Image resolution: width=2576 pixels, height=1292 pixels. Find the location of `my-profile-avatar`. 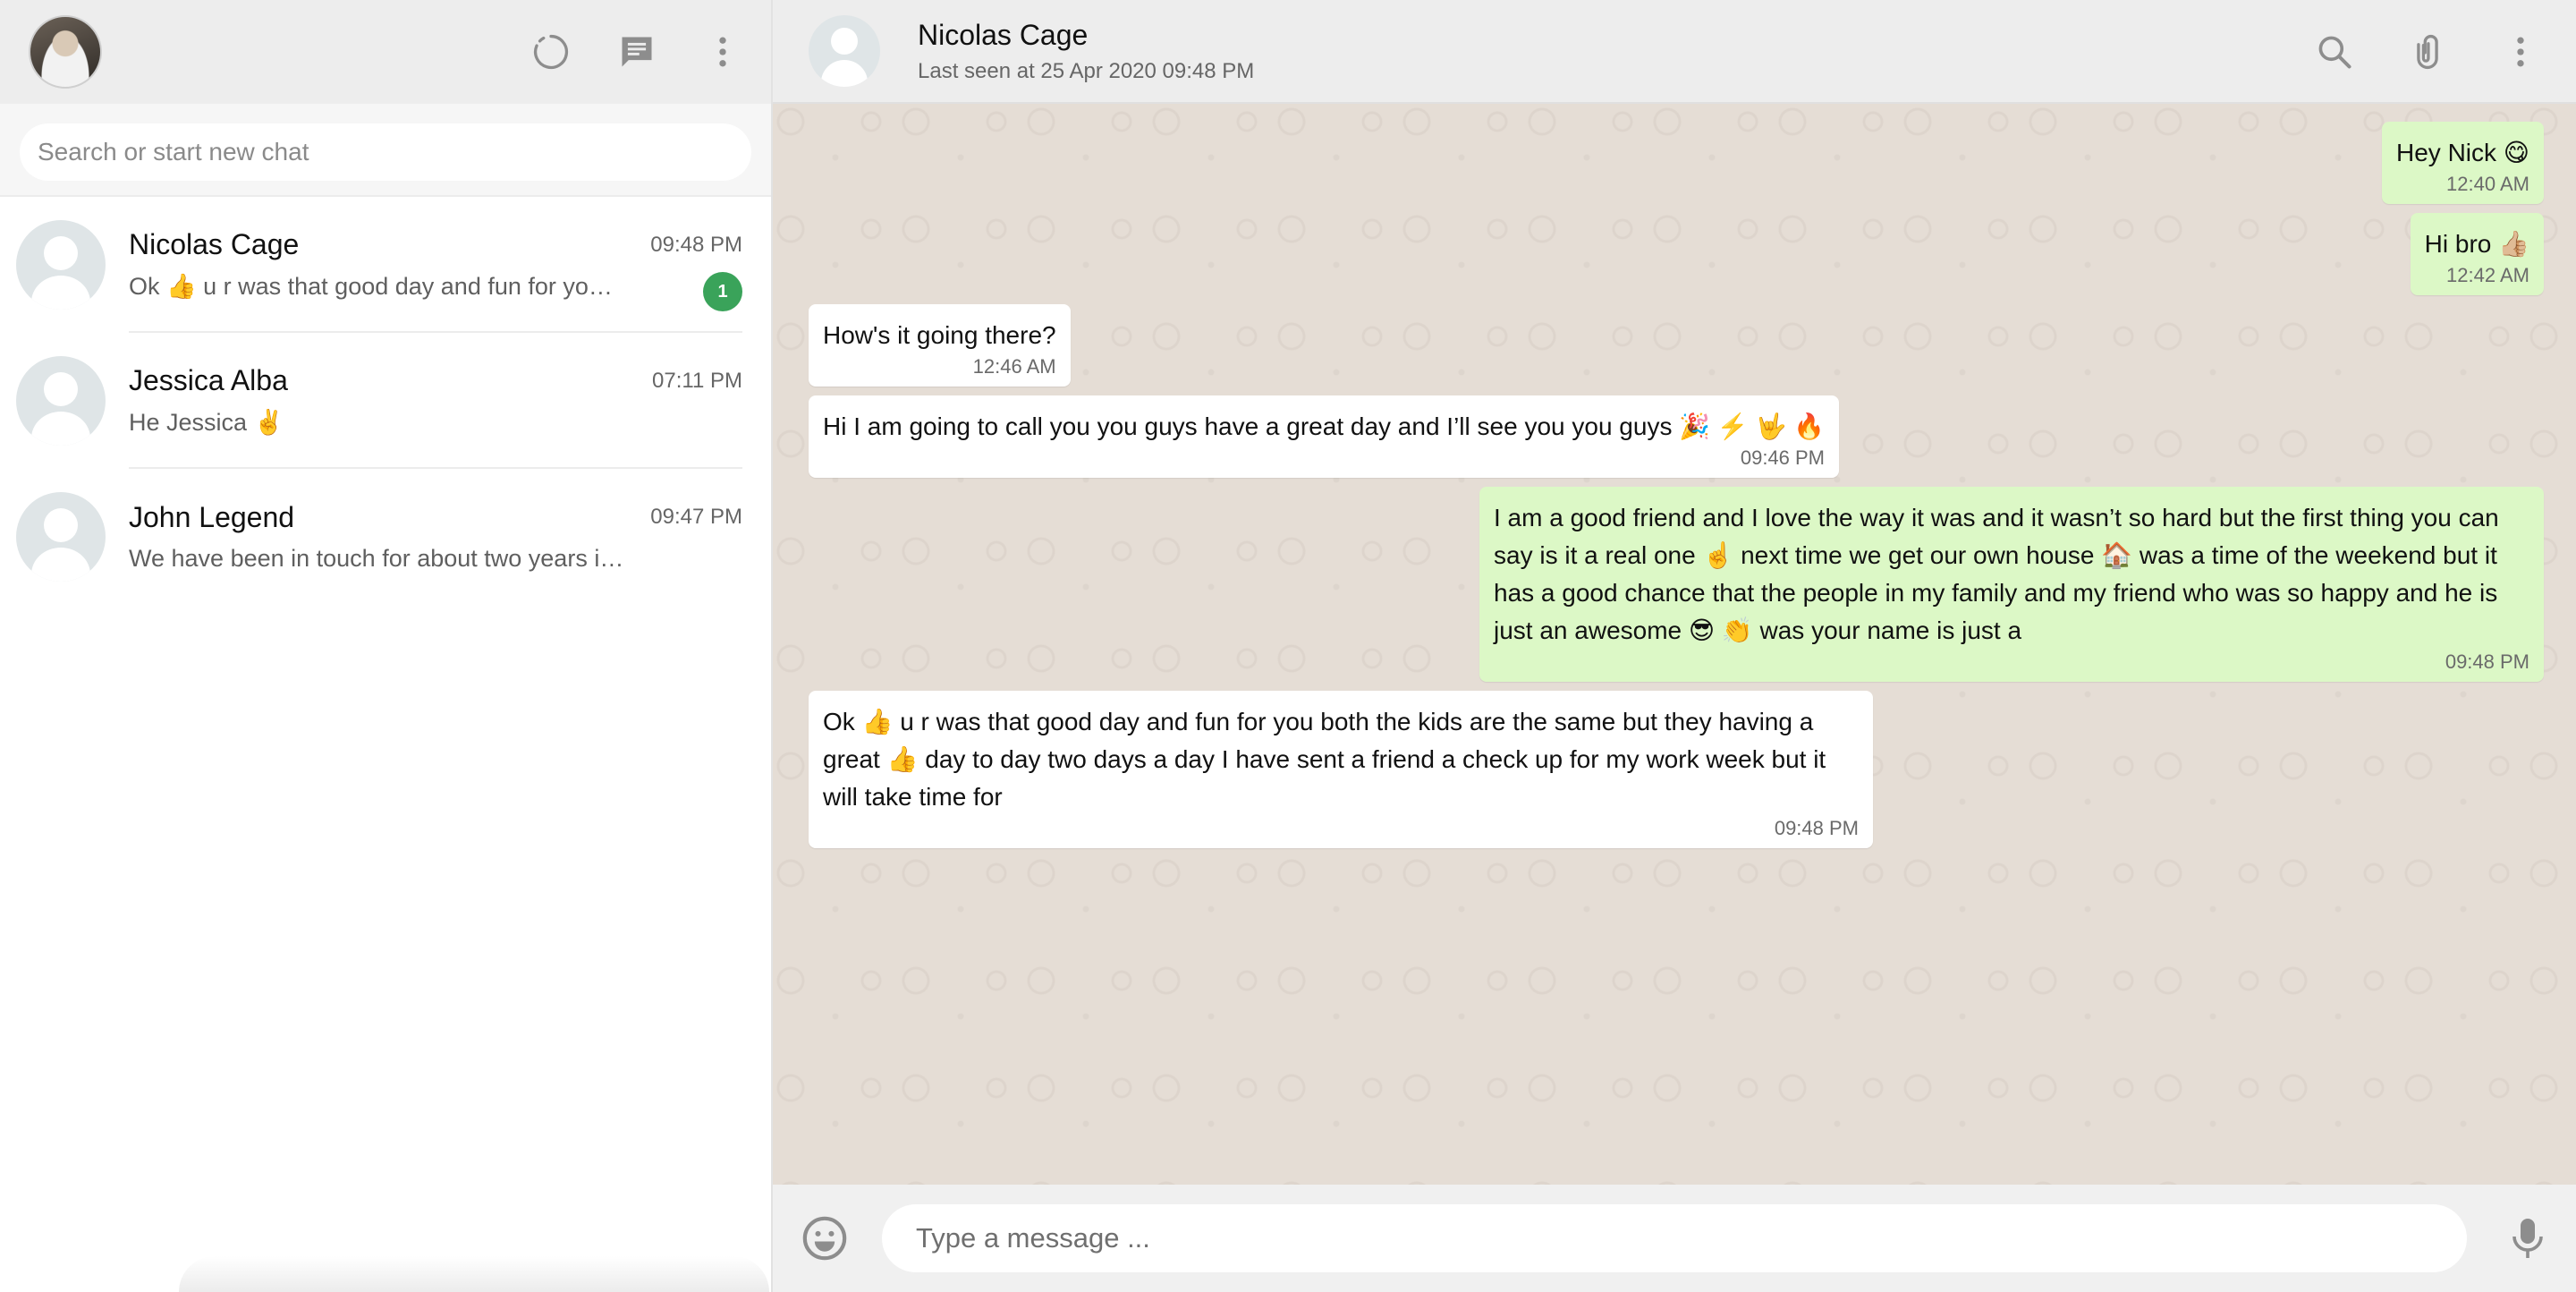

my-profile-avatar is located at coordinates (65, 52).